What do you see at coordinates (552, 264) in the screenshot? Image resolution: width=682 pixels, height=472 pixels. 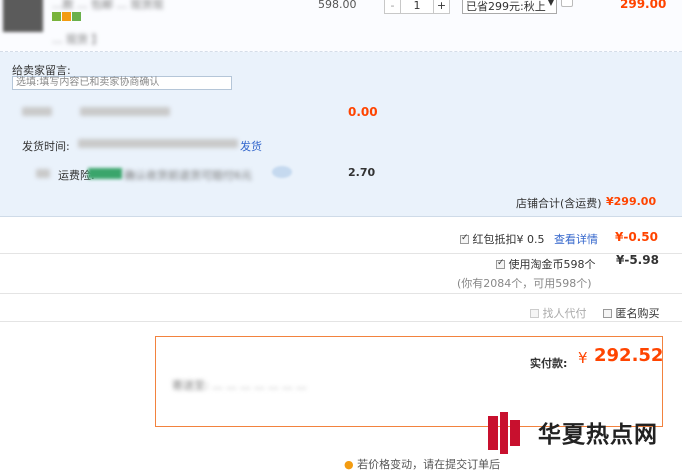 I see `coins-label: 使用淘金币598个` at bounding box center [552, 264].